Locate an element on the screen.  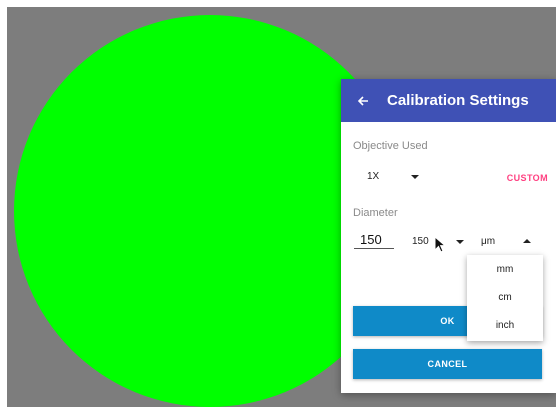
caret-up-icon is located at coordinates (527, 241).